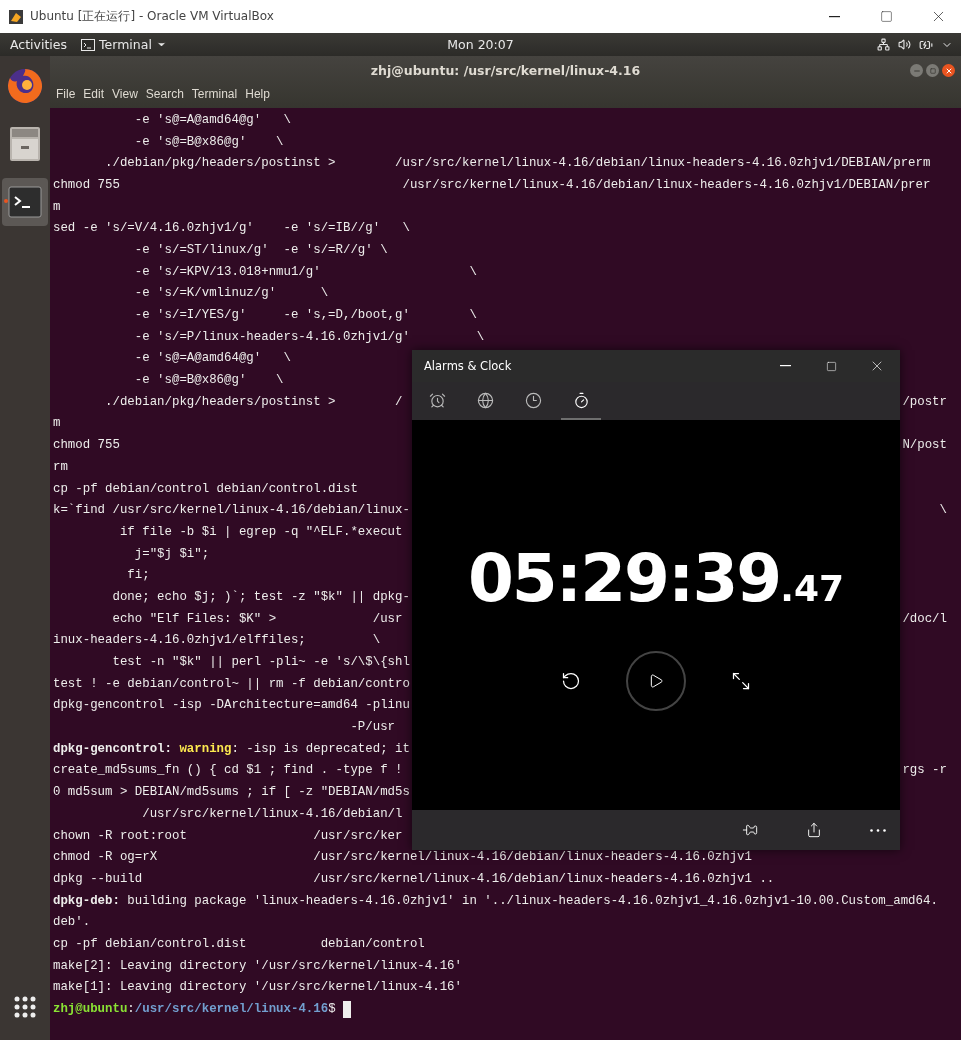  What do you see at coordinates (228, 835) in the screenshot?
I see `terminal-line: chown -R root:root /usr/src/ker` at bounding box center [228, 835].